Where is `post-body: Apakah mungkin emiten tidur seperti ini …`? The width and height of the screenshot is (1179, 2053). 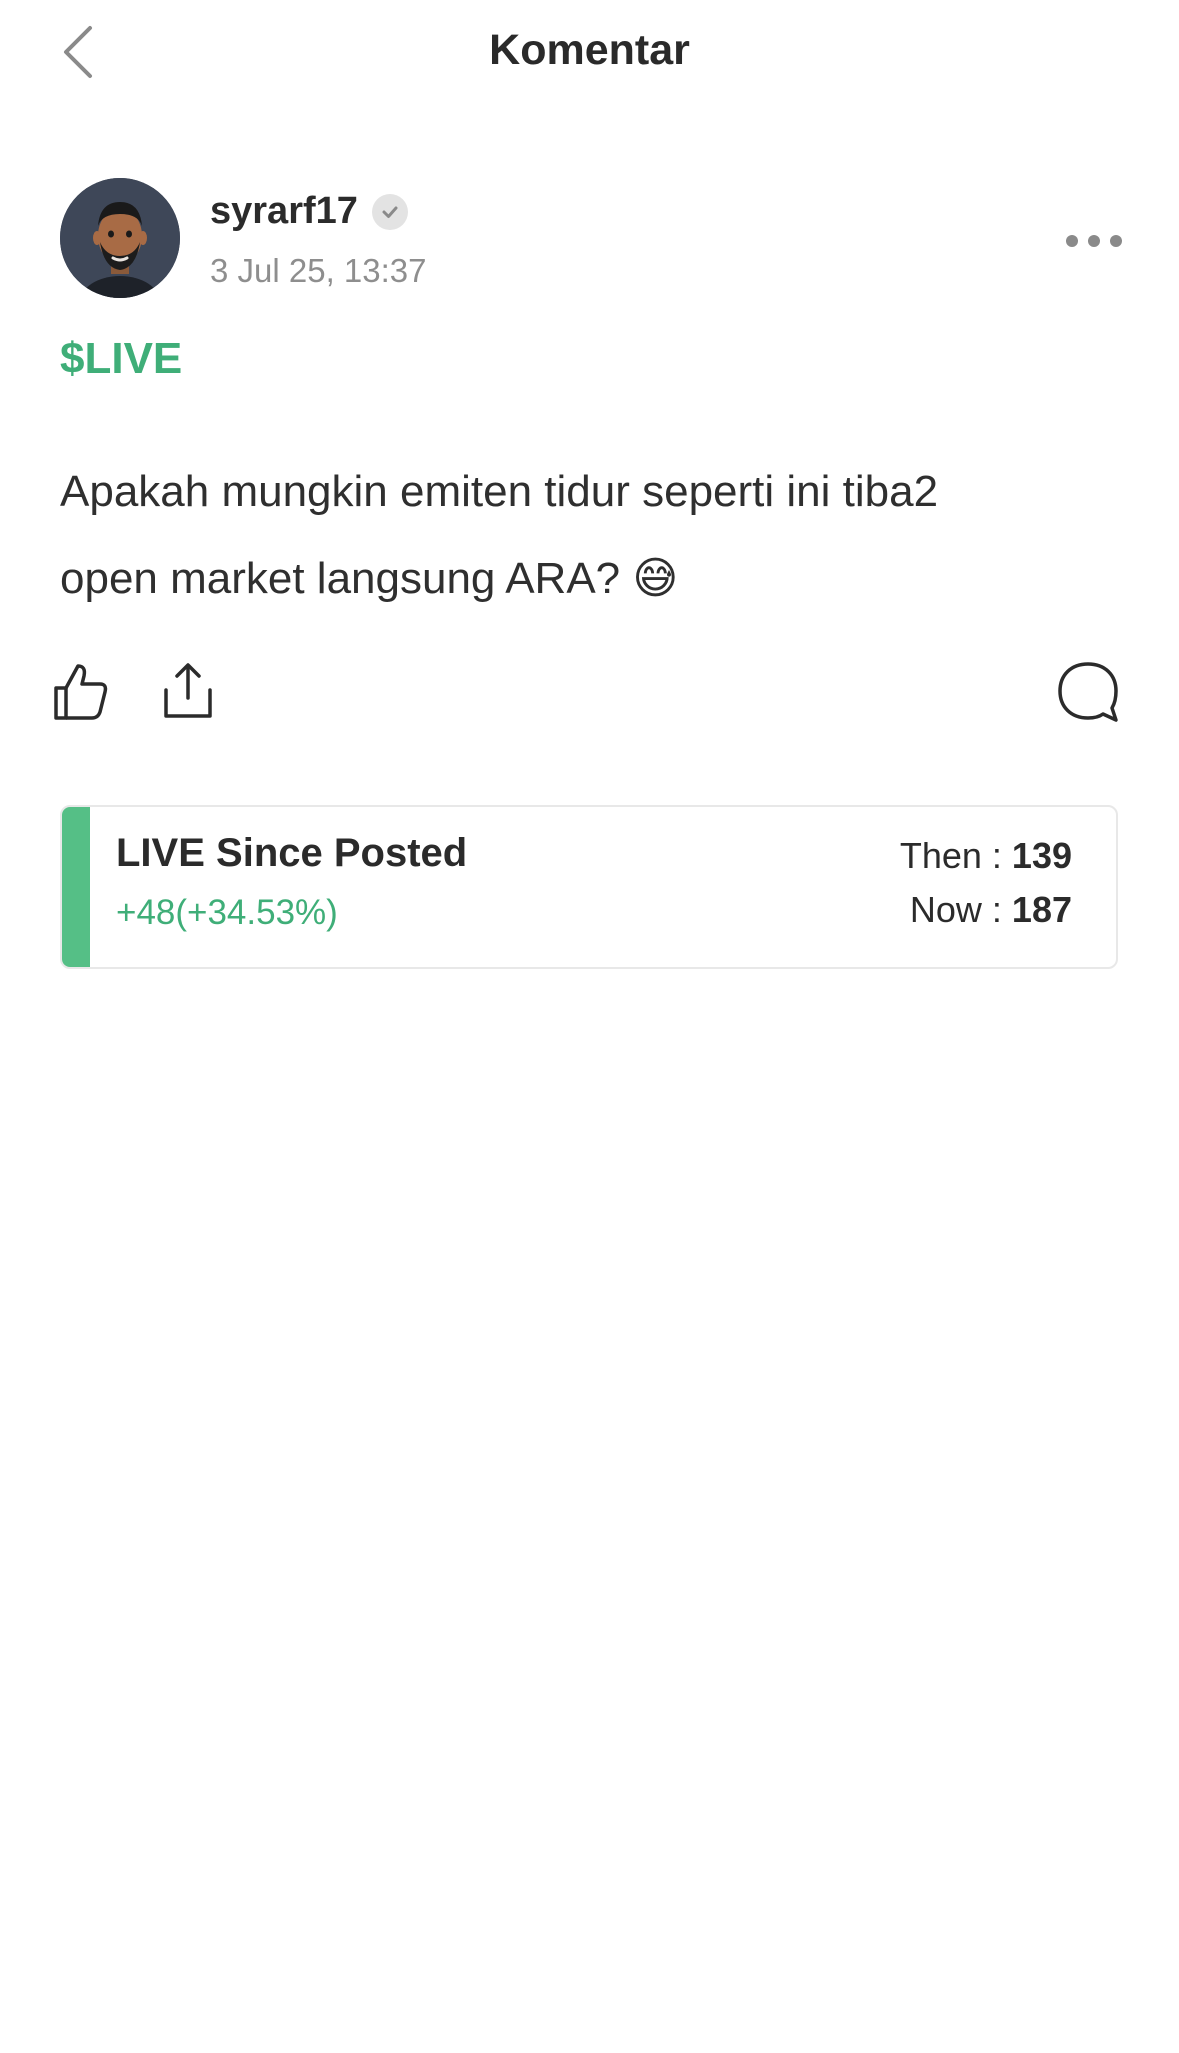 post-body: Apakah mungkin emiten tidur seperti ini … is located at coordinates (590, 535).